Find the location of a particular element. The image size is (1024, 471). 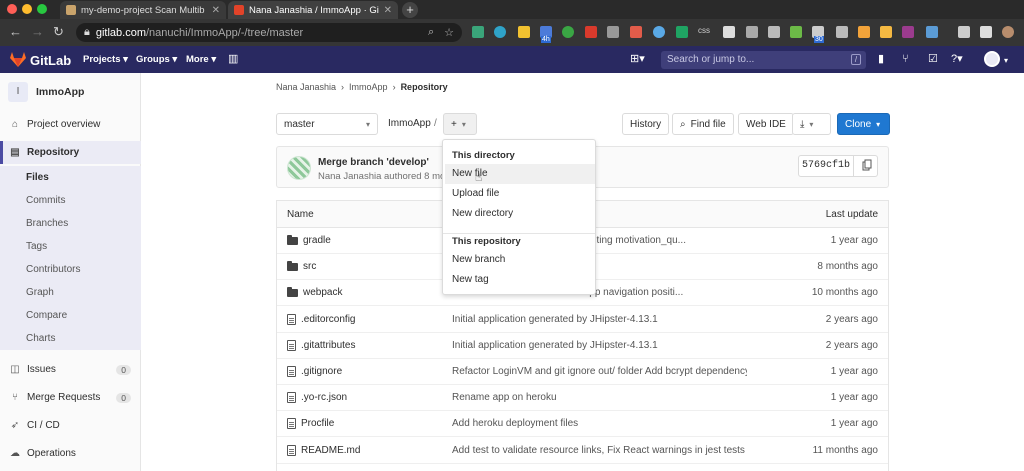

find-file-button: ⌕ Find file is located at coordinates (703, 124).